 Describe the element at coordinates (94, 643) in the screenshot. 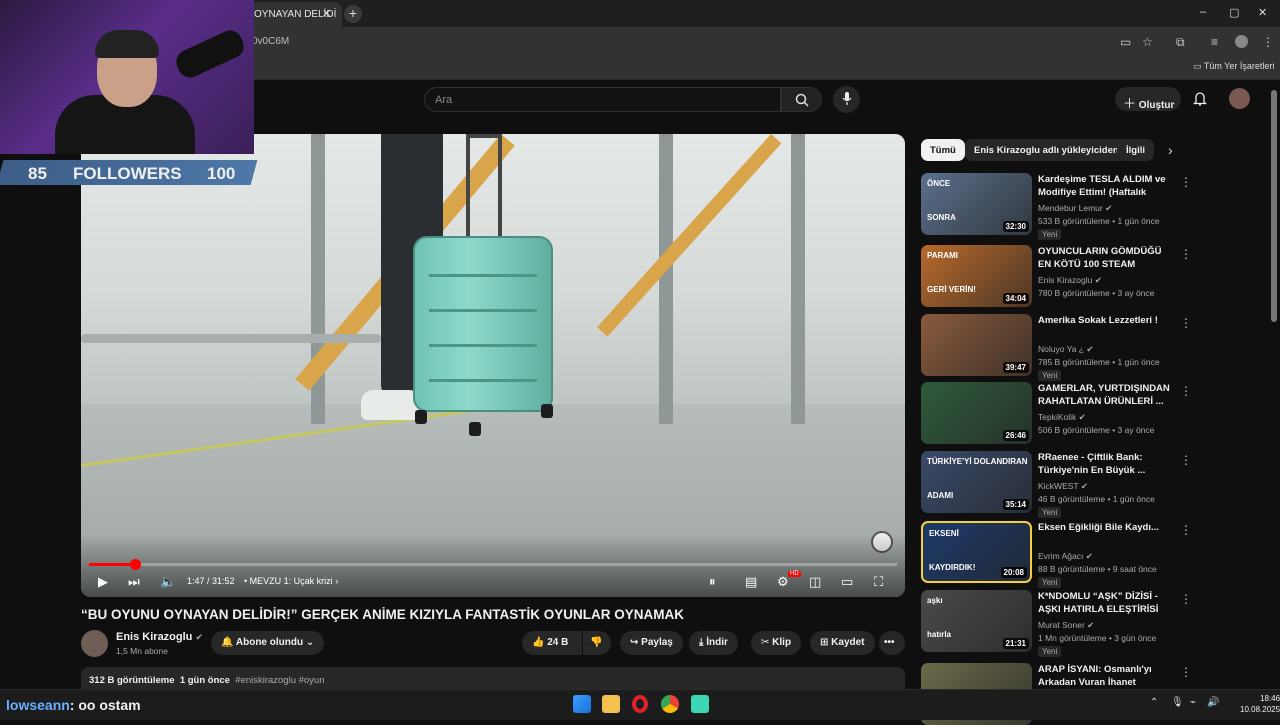

I see `channel-avatar` at that location.